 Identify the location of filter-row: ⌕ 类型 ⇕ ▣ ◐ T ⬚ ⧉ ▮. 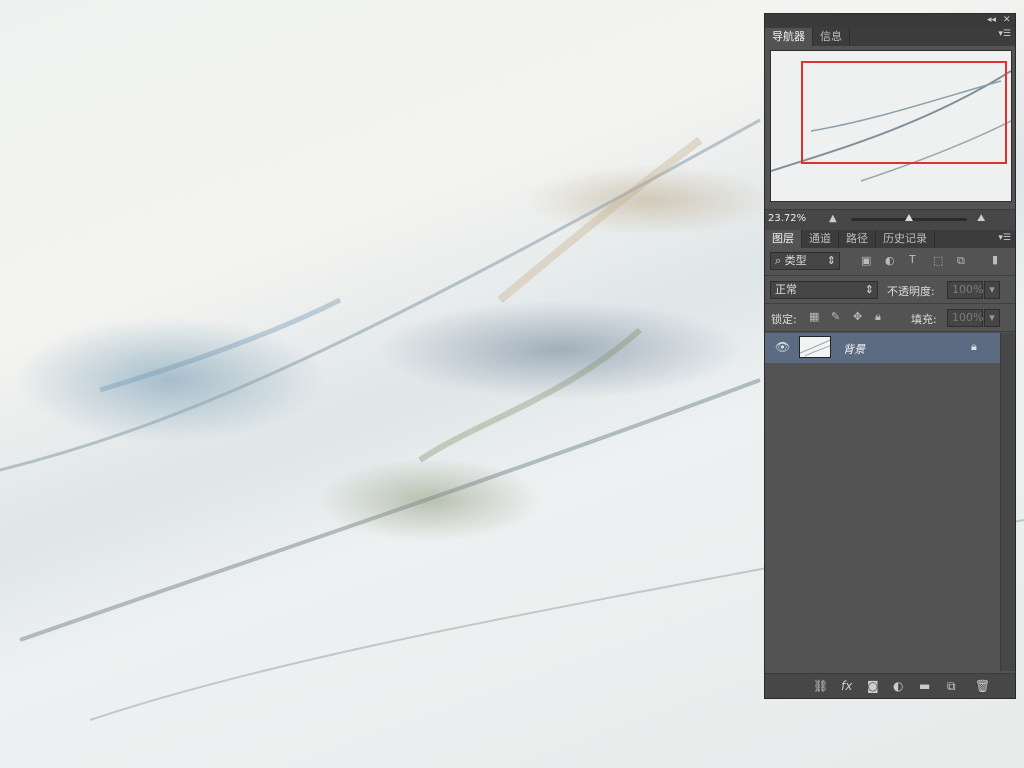
(890, 262).